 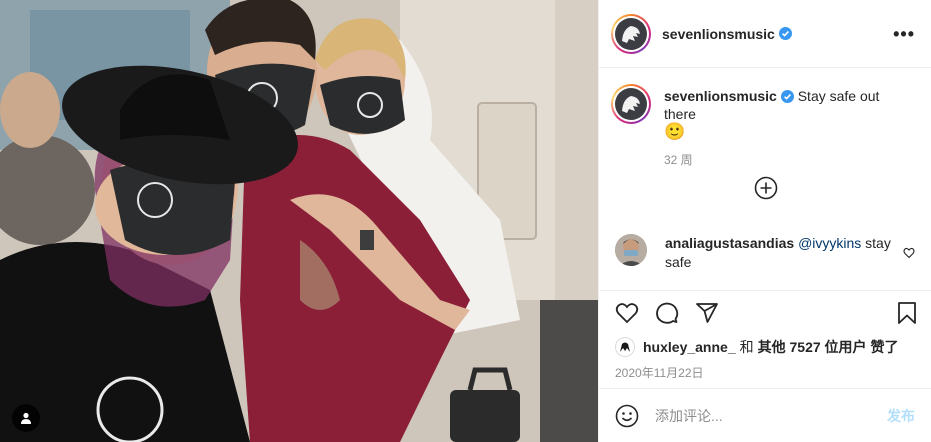 What do you see at coordinates (765, 253) in the screenshot?
I see `comment-item: analiagustasandias @ivyykins stay safe` at bounding box center [765, 253].